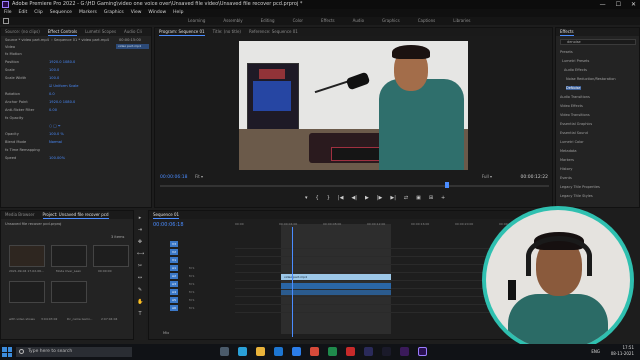 The width and height of the screenshot is (640, 360). I want to click on video-clip: video part.mp4, so click(336, 277).